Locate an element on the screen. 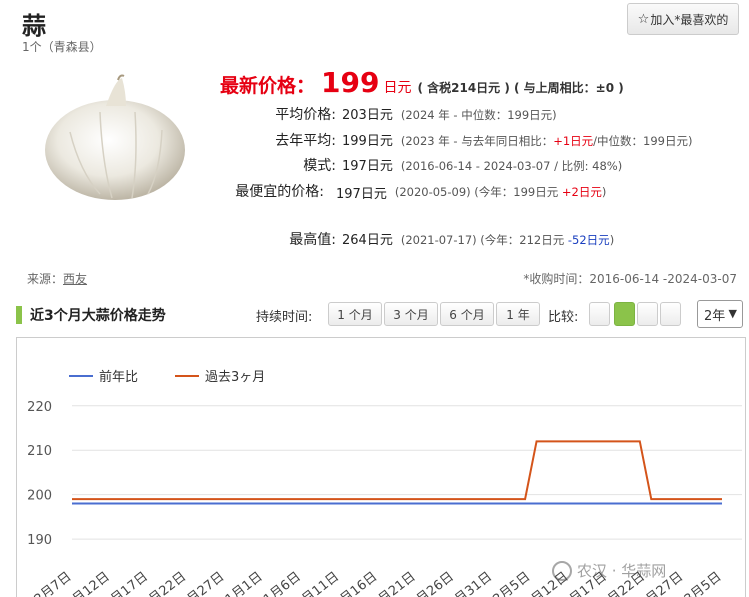 The height and width of the screenshot is (597, 749). last-year-avg-note: (2023 年 - 与去年同日相比：+1日元/中位数：199日元) is located at coordinates (546, 141).